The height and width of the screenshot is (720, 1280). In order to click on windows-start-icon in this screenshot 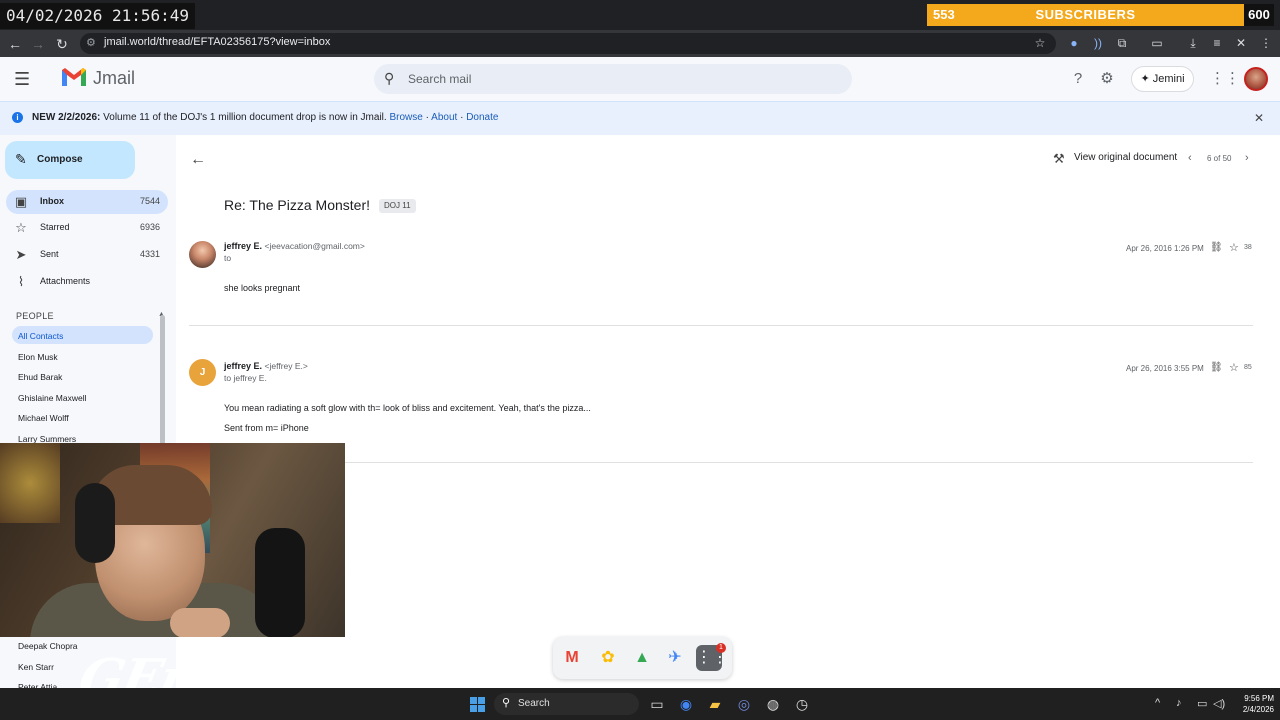, I will do `click(477, 704)`.